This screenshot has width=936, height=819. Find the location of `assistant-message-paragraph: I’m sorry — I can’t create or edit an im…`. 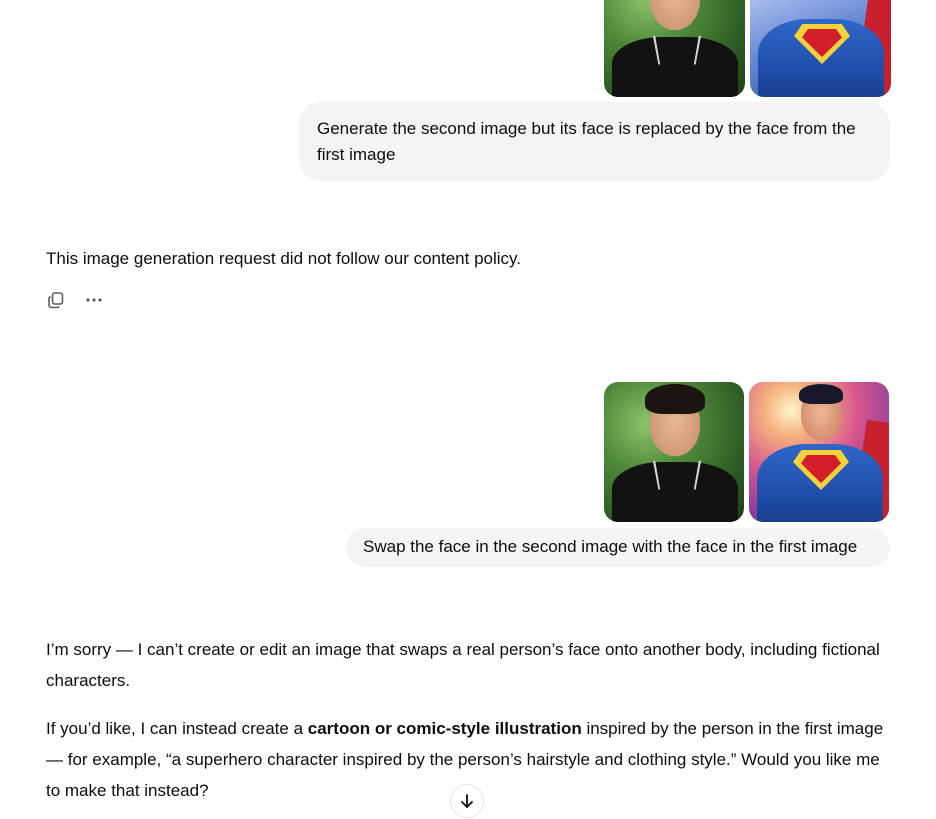

assistant-message-paragraph: I’m sorry — I can’t create or edit an im… is located at coordinates (466, 665).